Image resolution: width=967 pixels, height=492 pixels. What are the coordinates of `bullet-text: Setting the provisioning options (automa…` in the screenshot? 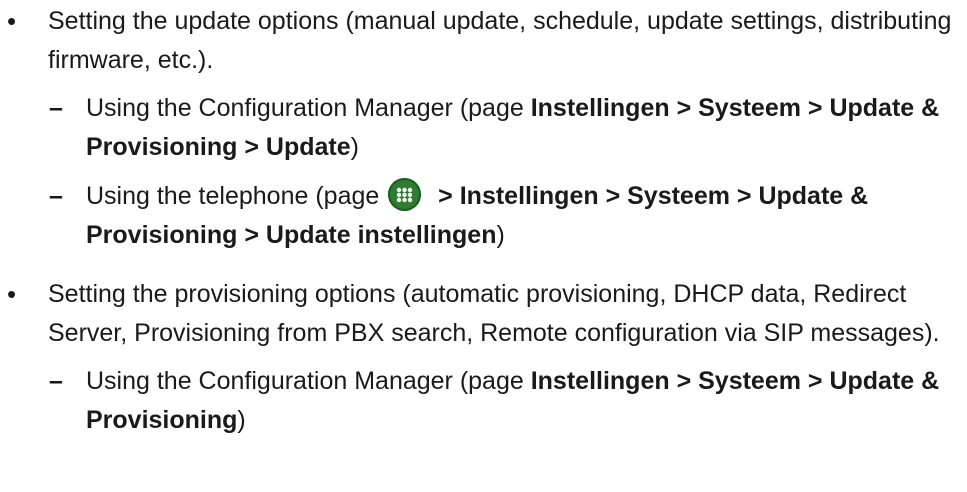 It's located at (494, 313).